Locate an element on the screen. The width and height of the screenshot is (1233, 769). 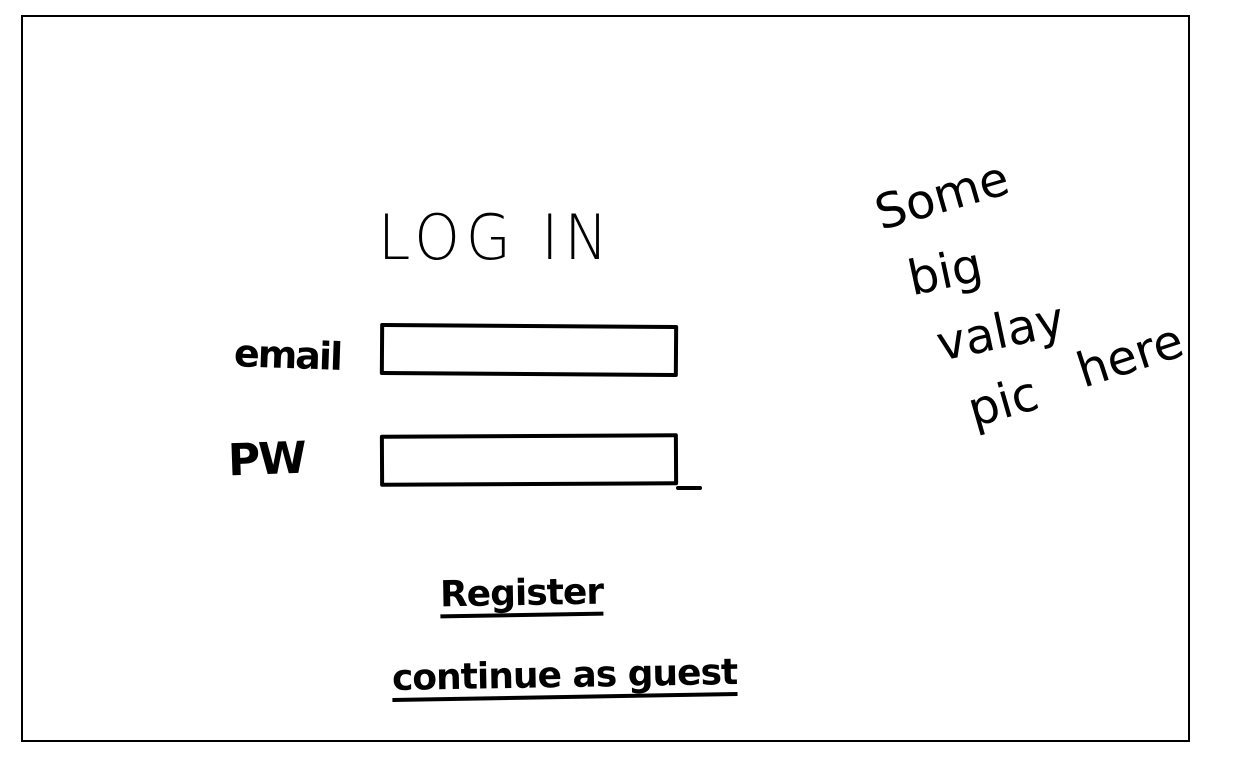
password-input is located at coordinates (529, 460).